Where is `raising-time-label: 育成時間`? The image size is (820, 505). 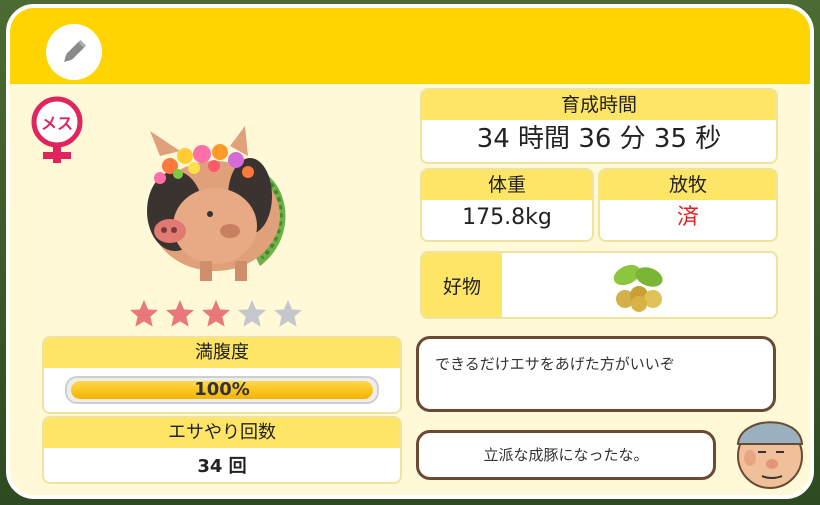 raising-time-label: 育成時間 is located at coordinates (599, 105).